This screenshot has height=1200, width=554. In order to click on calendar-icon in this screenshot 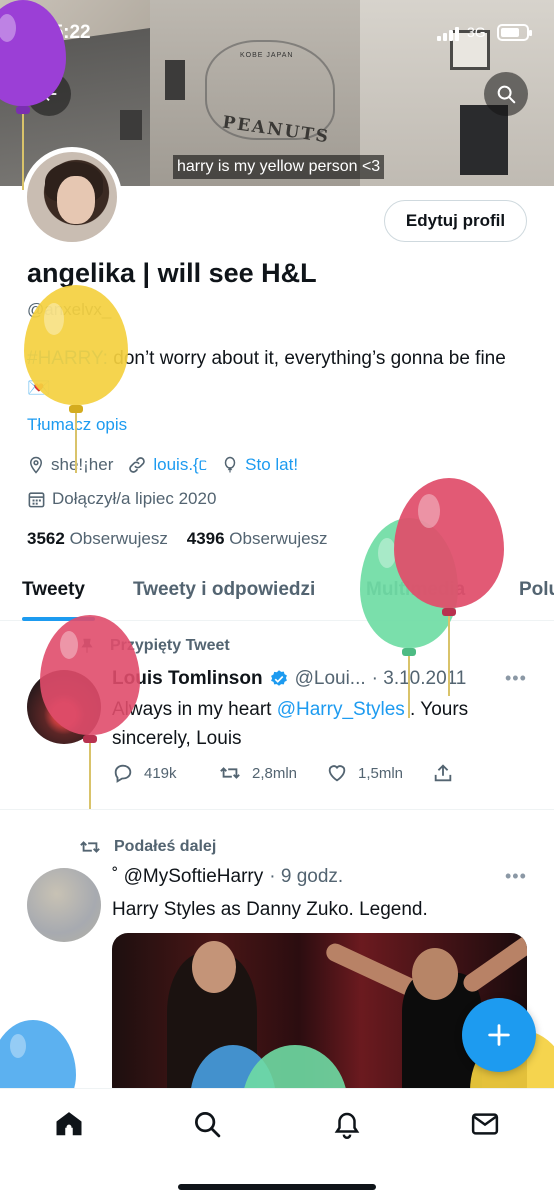, I will do `click(36, 499)`.